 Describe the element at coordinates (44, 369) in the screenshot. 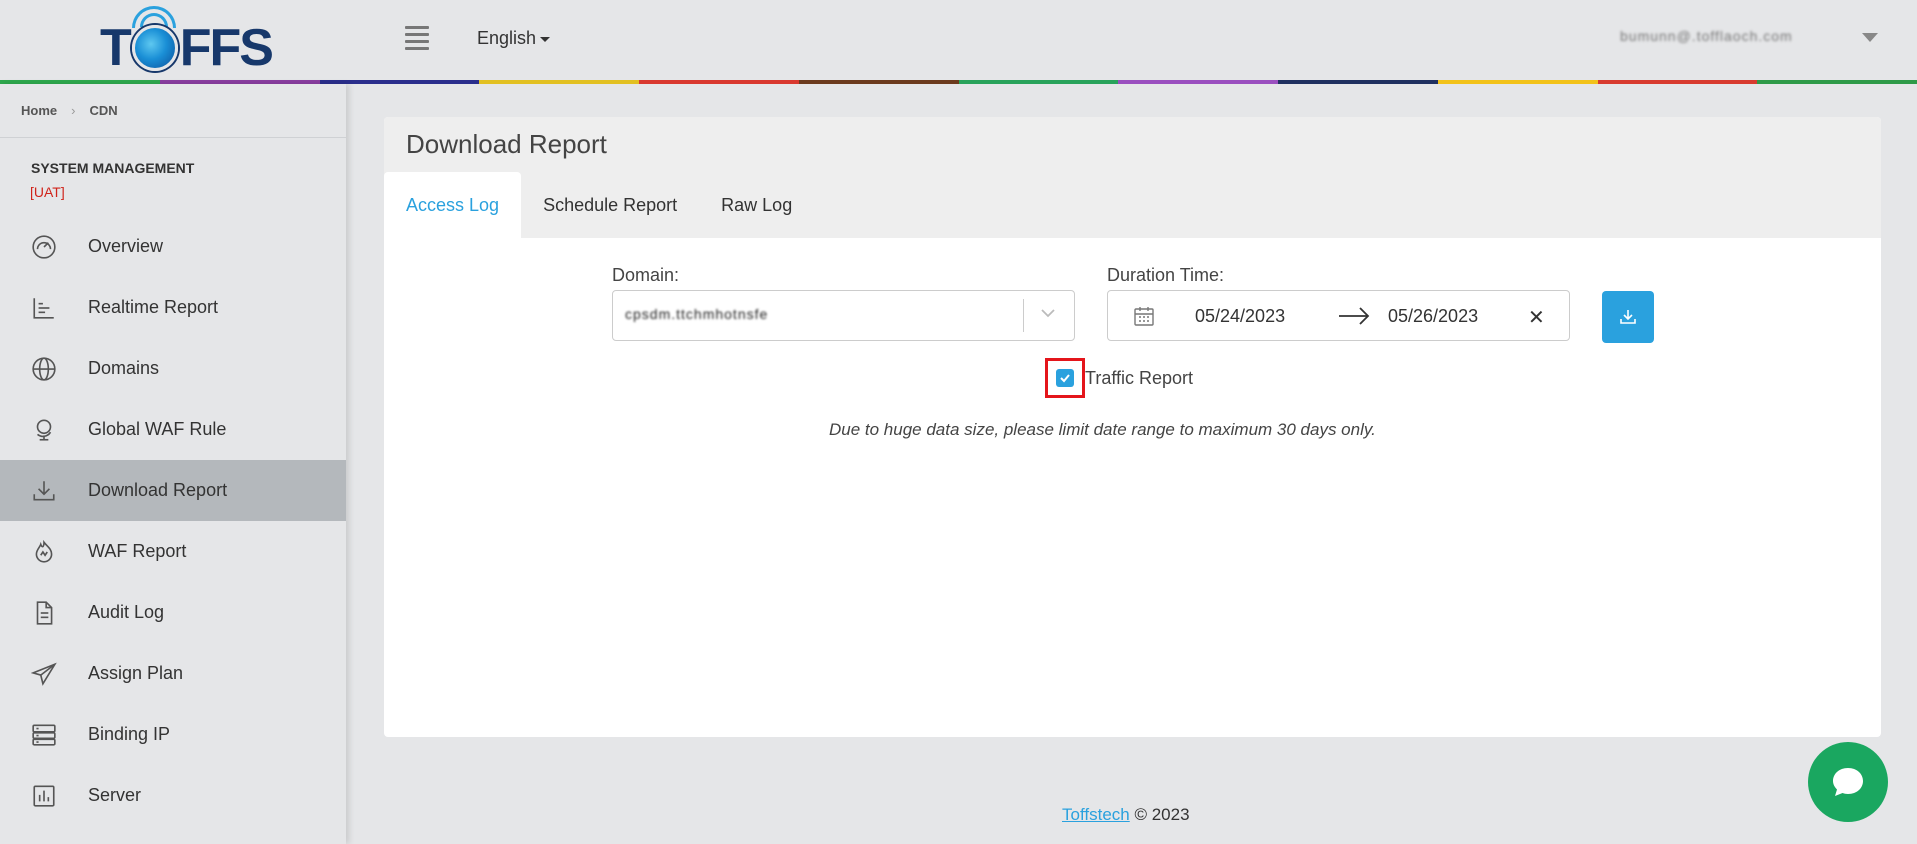

I see `globe-icon` at that location.